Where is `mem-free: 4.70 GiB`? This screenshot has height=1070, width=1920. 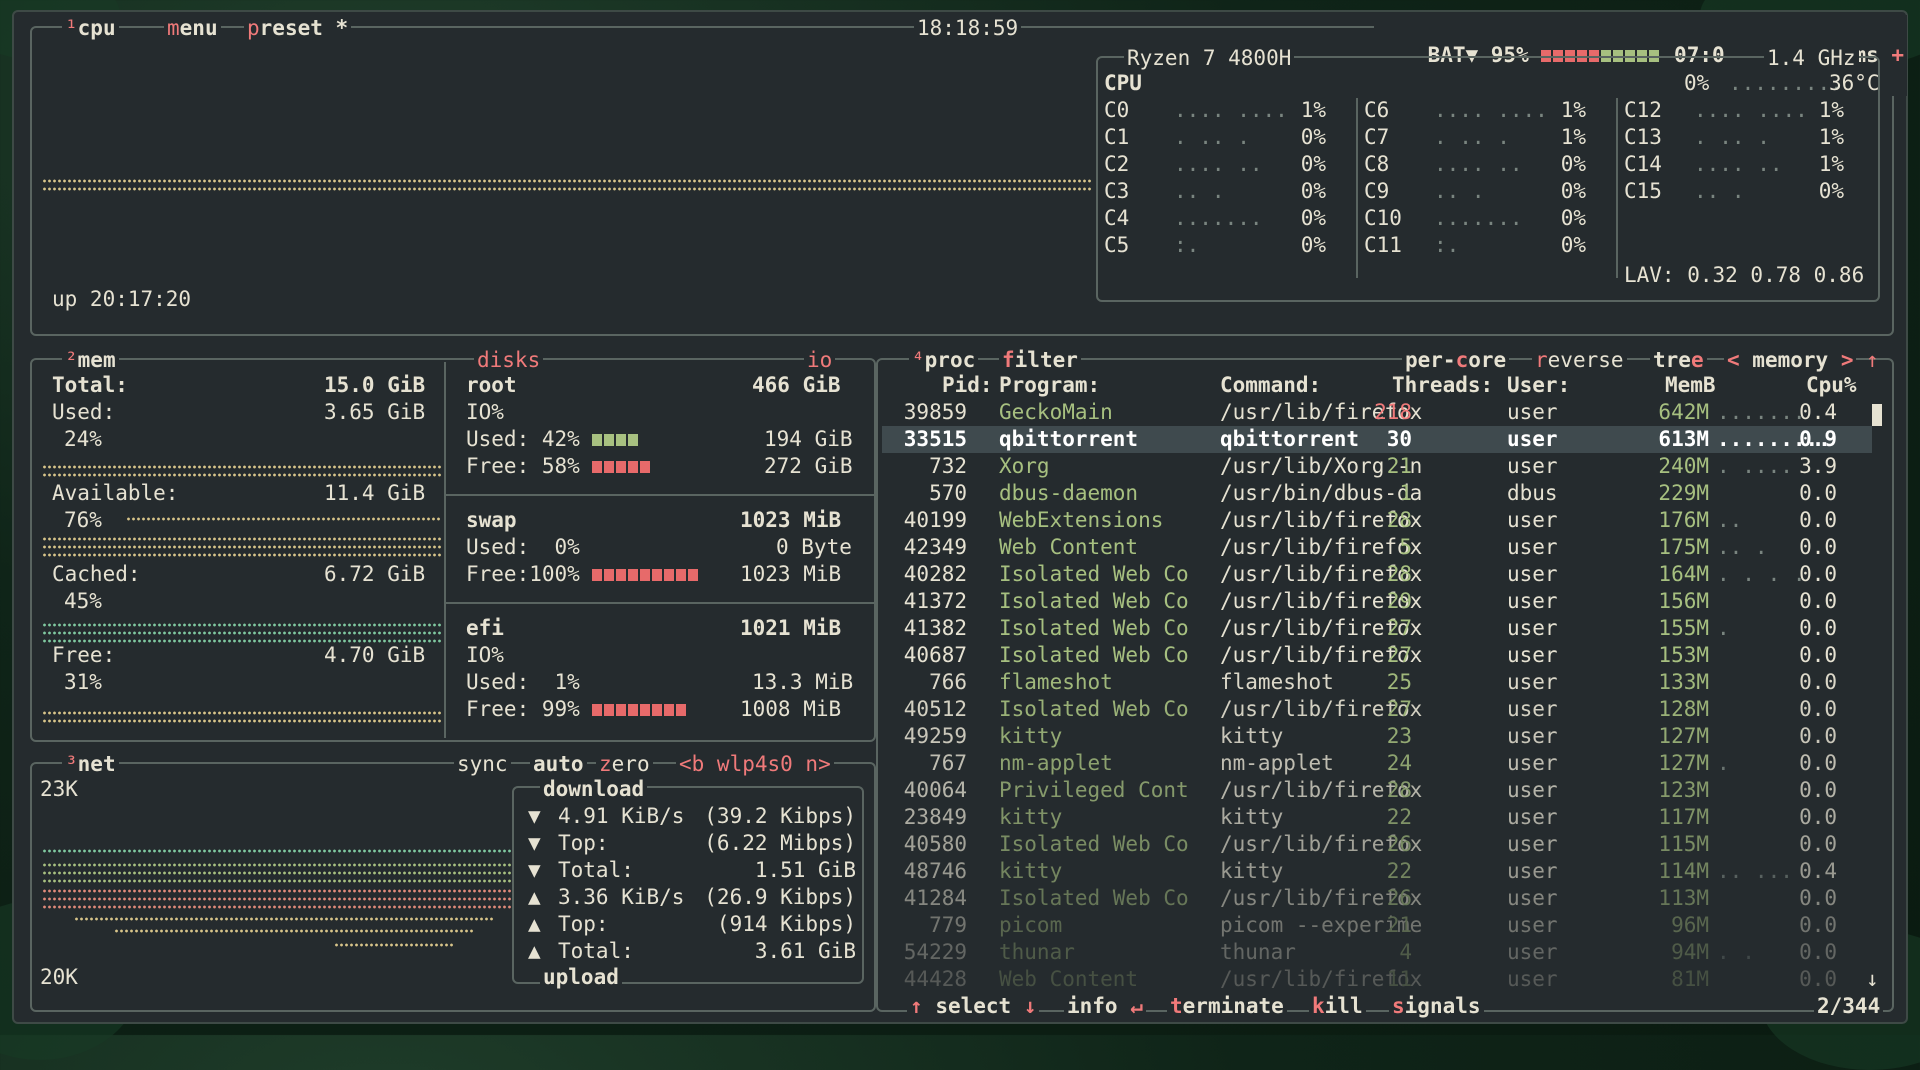 mem-free: 4.70 GiB is located at coordinates (375, 655).